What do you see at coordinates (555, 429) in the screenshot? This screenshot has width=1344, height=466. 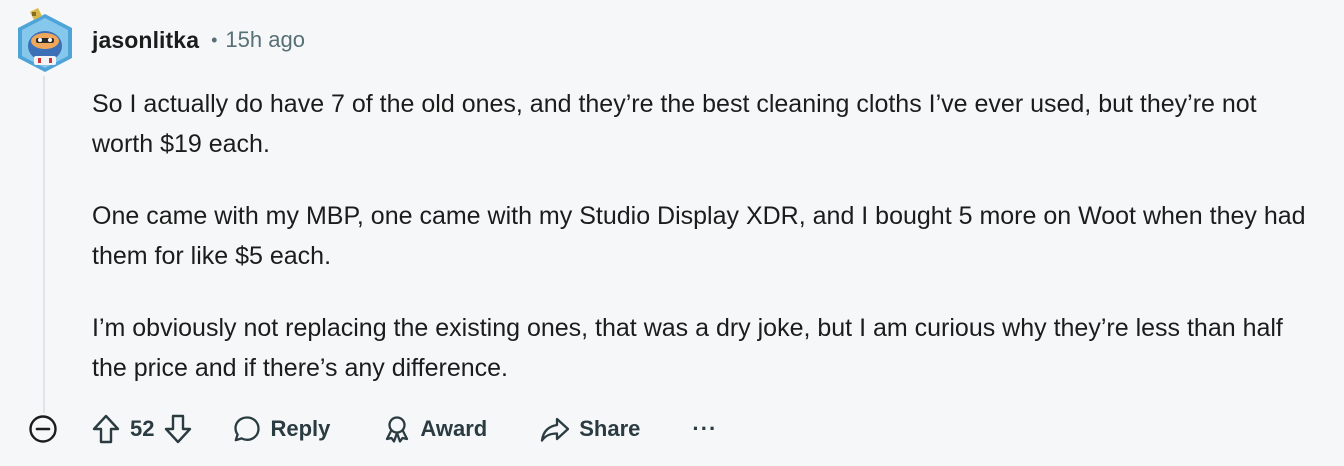 I see `share-arrow-icon` at bounding box center [555, 429].